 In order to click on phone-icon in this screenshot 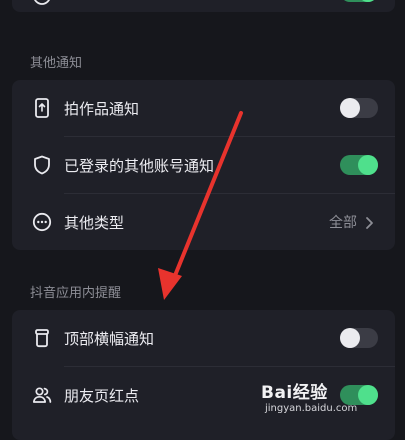, I will do `click(42, 108)`.